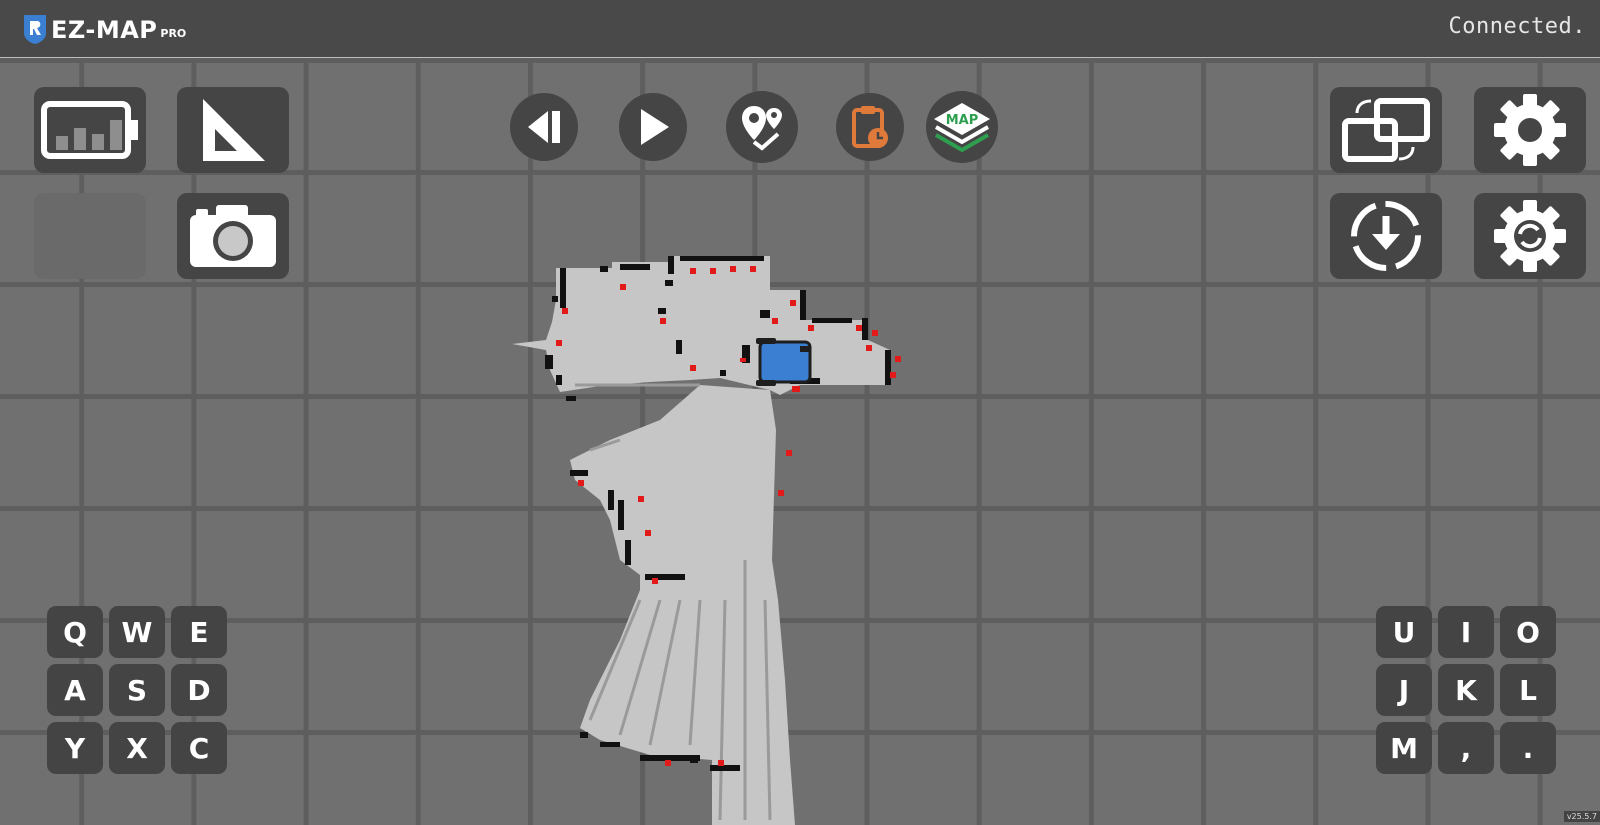  I want to click on switch-screens-button, so click(1386, 130).